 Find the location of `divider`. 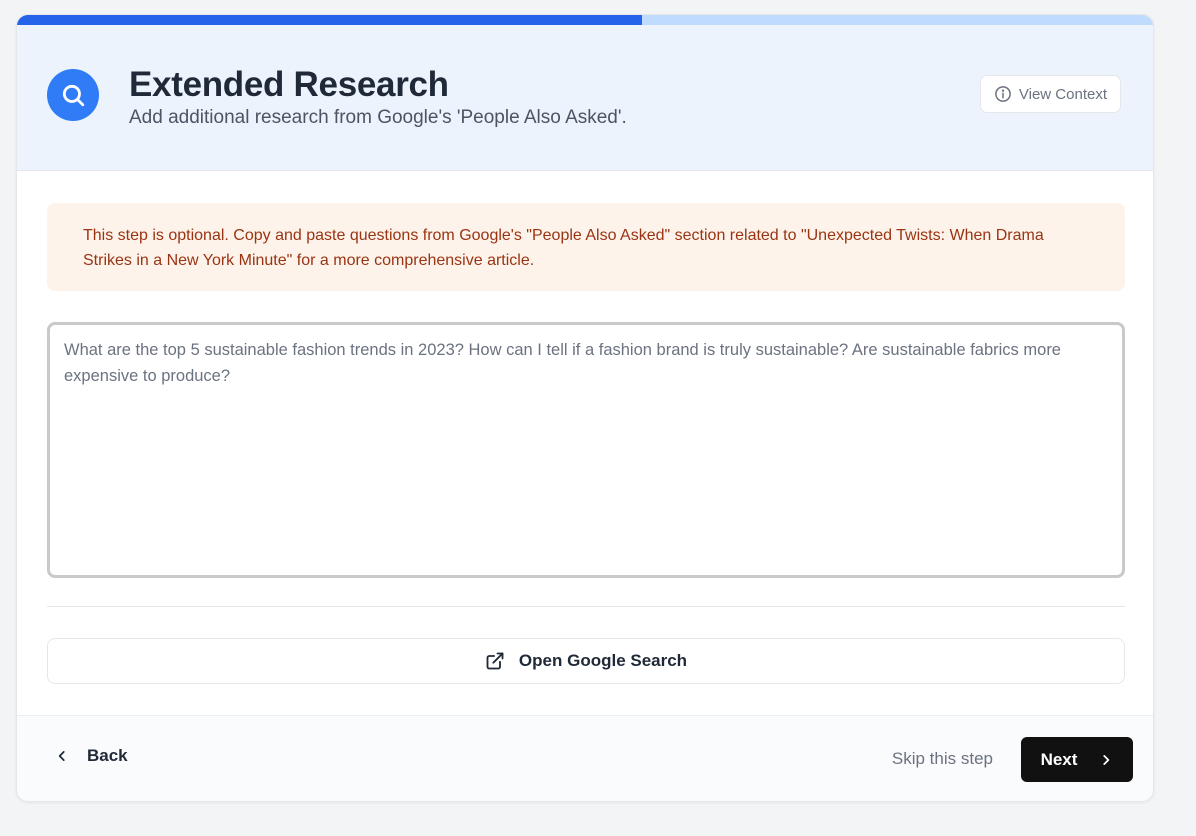

divider is located at coordinates (586, 606).